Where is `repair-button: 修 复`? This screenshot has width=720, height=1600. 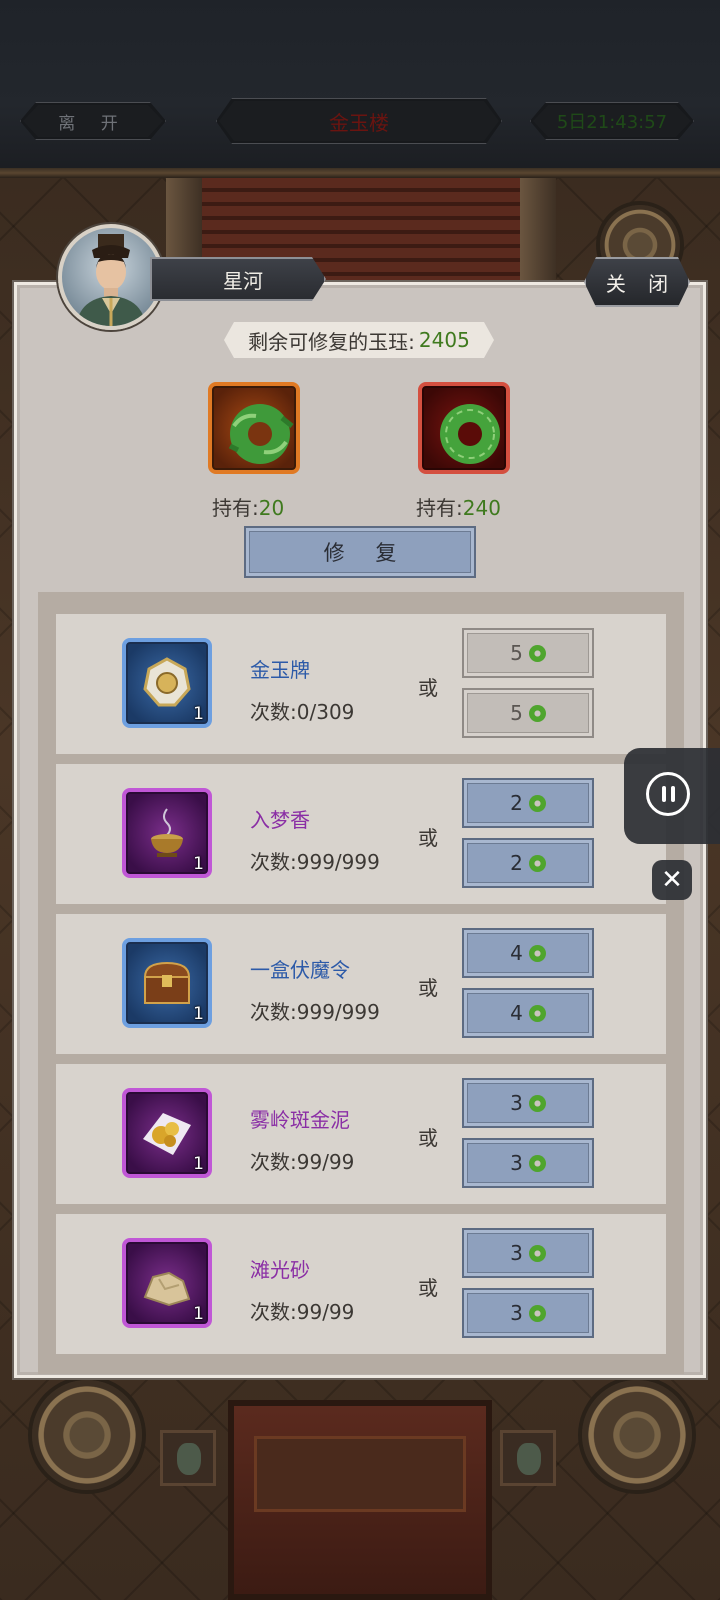
repair-button: 修 复 is located at coordinates (360, 552).